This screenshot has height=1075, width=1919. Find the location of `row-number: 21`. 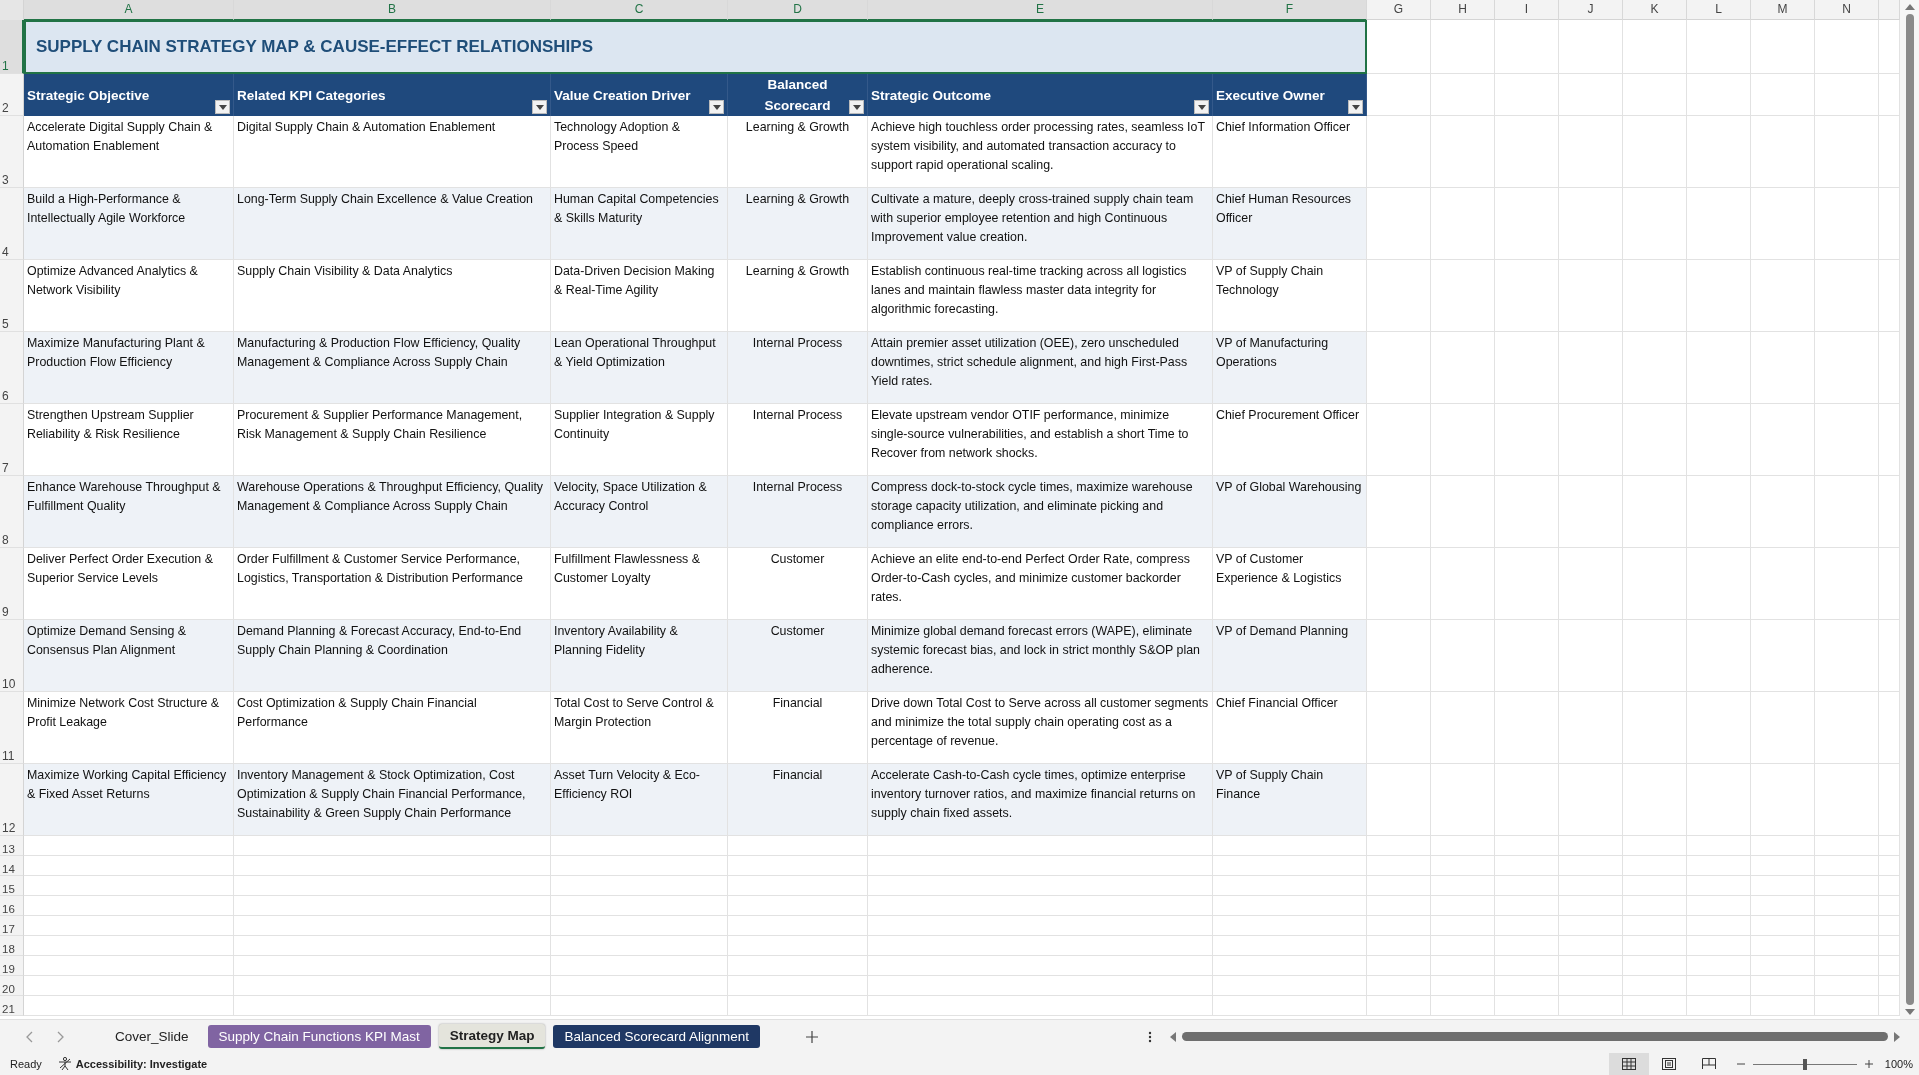

row-number: 21 is located at coordinates (12, 1006).